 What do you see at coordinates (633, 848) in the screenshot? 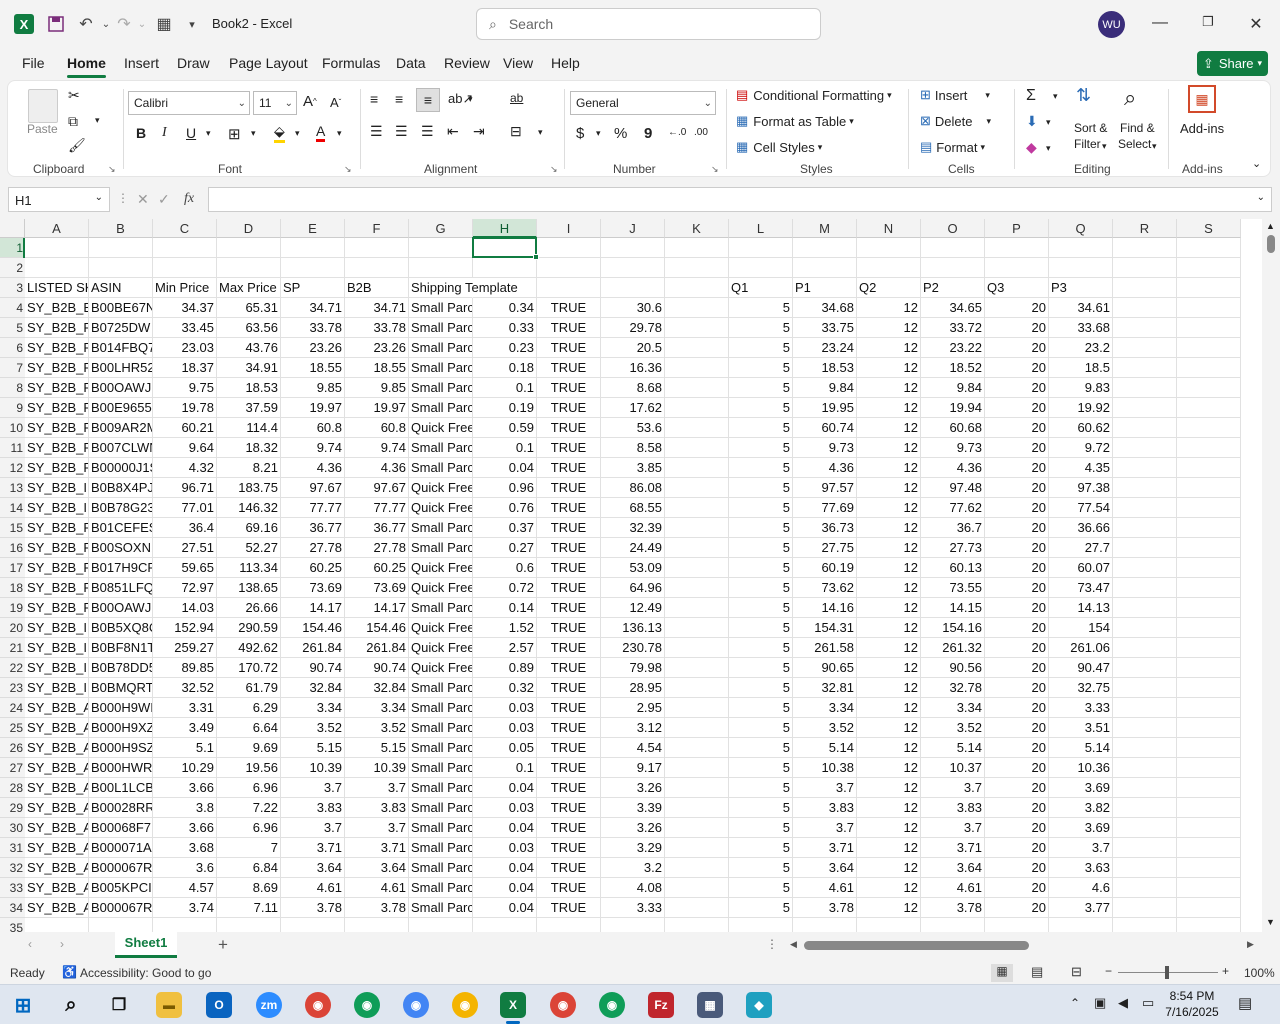
I see `table-cell: 3.29` at bounding box center [633, 848].